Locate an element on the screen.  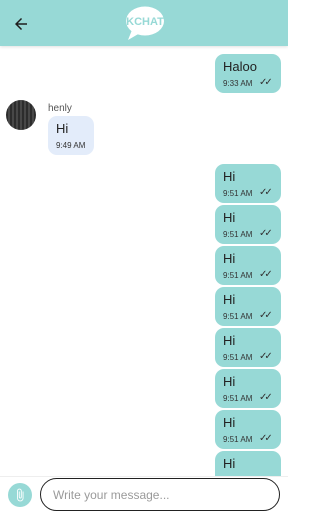
composer-bar is located at coordinates (144, 494).